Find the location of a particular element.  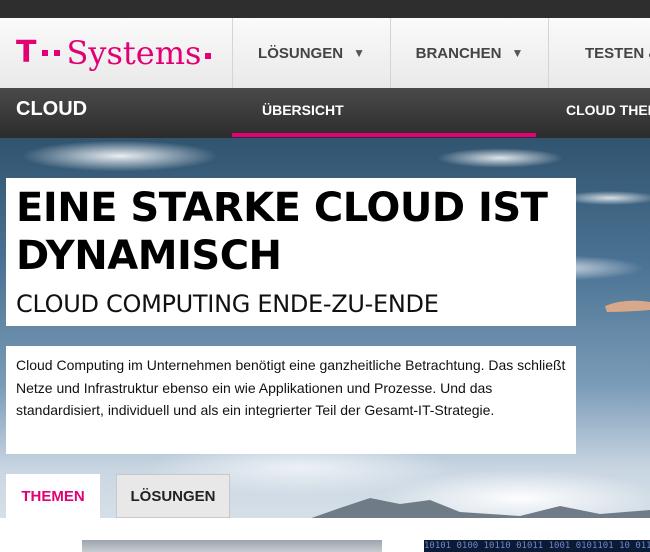

tab-loesungen: LÖSUNGEN is located at coordinates (173, 496).